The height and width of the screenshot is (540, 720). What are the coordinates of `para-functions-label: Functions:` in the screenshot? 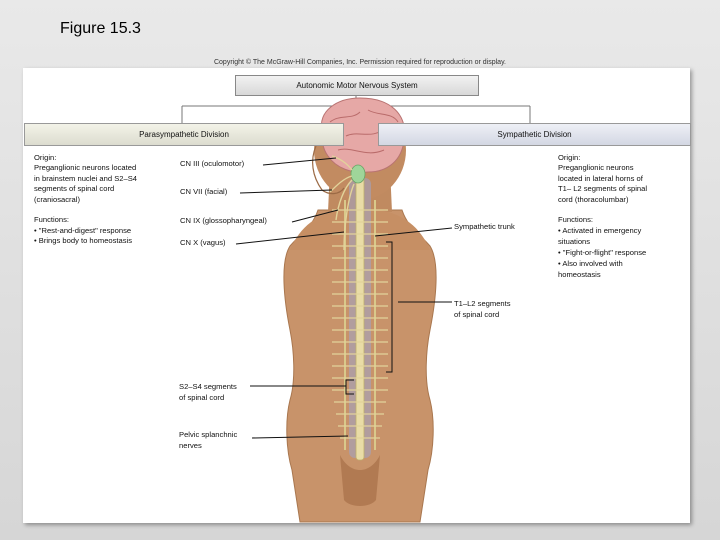 It's located at (52, 219).